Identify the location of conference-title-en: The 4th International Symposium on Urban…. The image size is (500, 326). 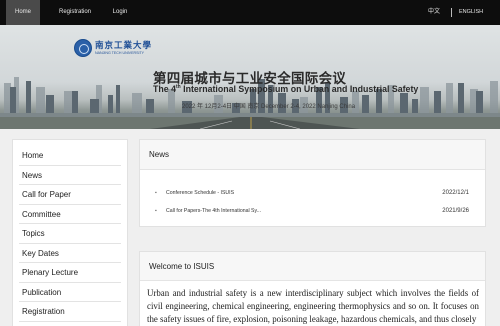
(285, 89).